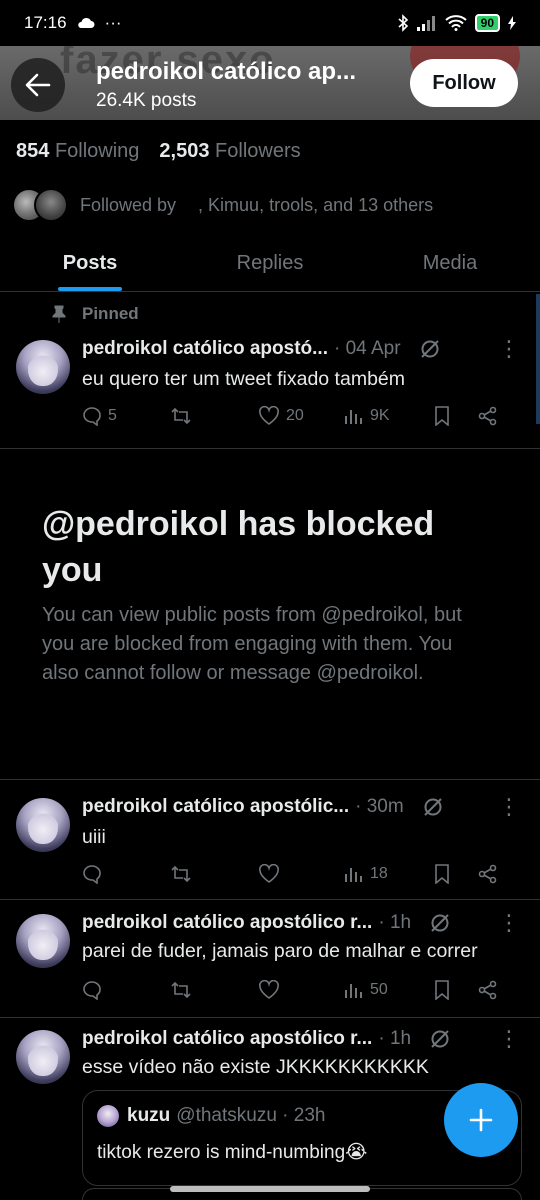  I want to click on status-time: 17:16, so click(45, 22).